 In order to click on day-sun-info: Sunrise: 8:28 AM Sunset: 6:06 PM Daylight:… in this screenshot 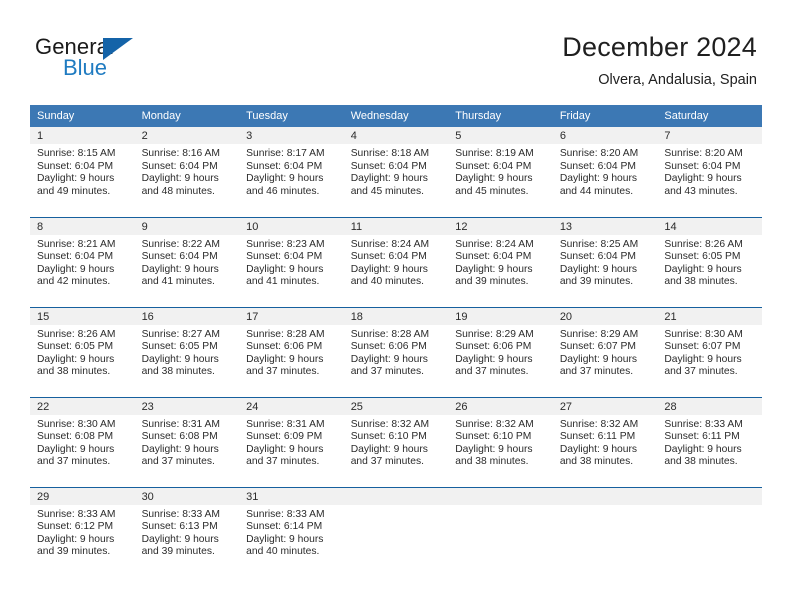, I will do `click(291, 352)`.